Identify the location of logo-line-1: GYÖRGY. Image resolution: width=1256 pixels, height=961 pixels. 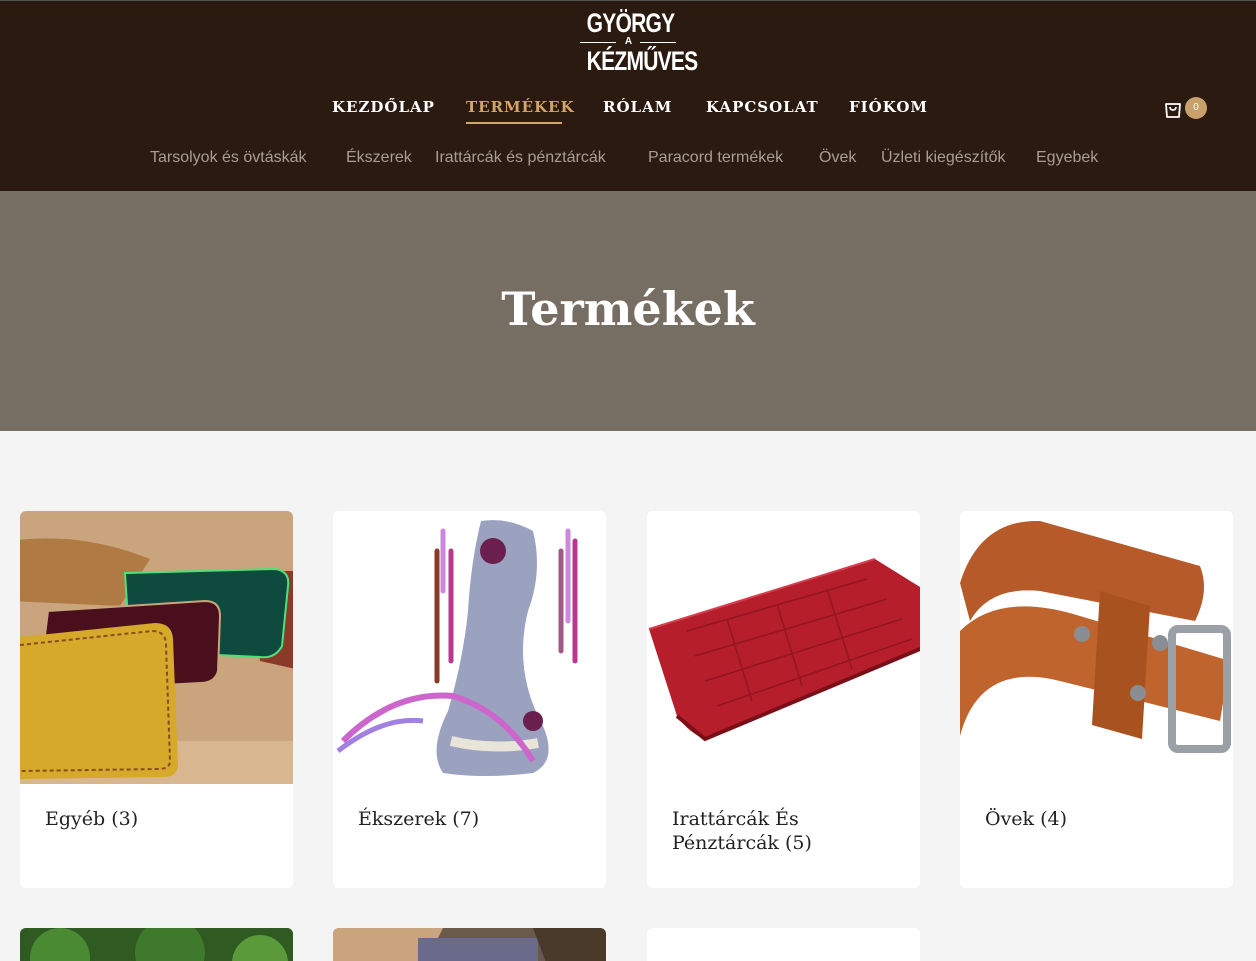
(631, 23).